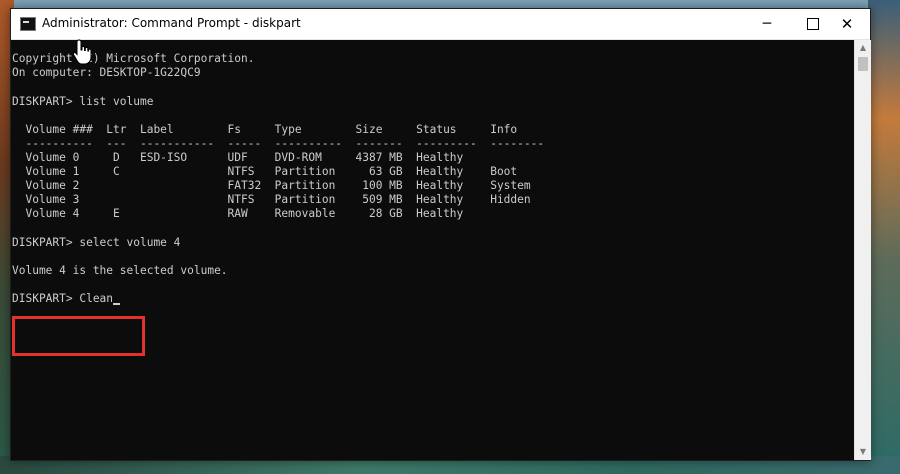  I want to click on console-line: On computer: DESKTOP-1G22QC9, so click(106, 72).